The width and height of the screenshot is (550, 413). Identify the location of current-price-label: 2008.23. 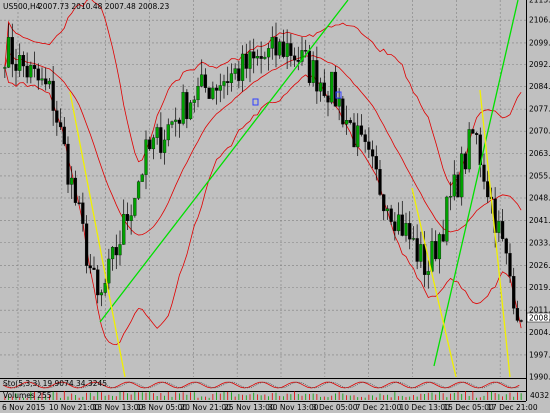
(539, 318).